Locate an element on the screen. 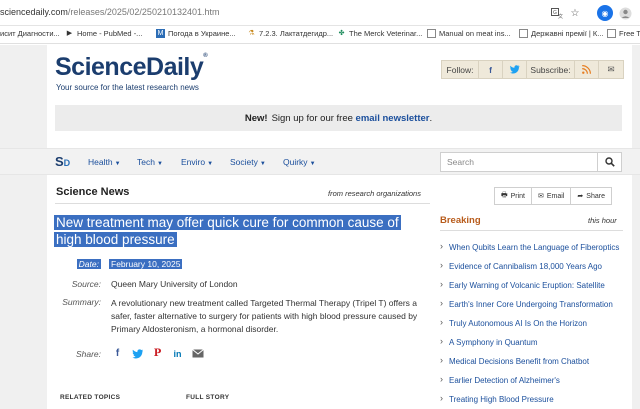  breaking-item: Treating High Blood Pressure is located at coordinates (532, 399).